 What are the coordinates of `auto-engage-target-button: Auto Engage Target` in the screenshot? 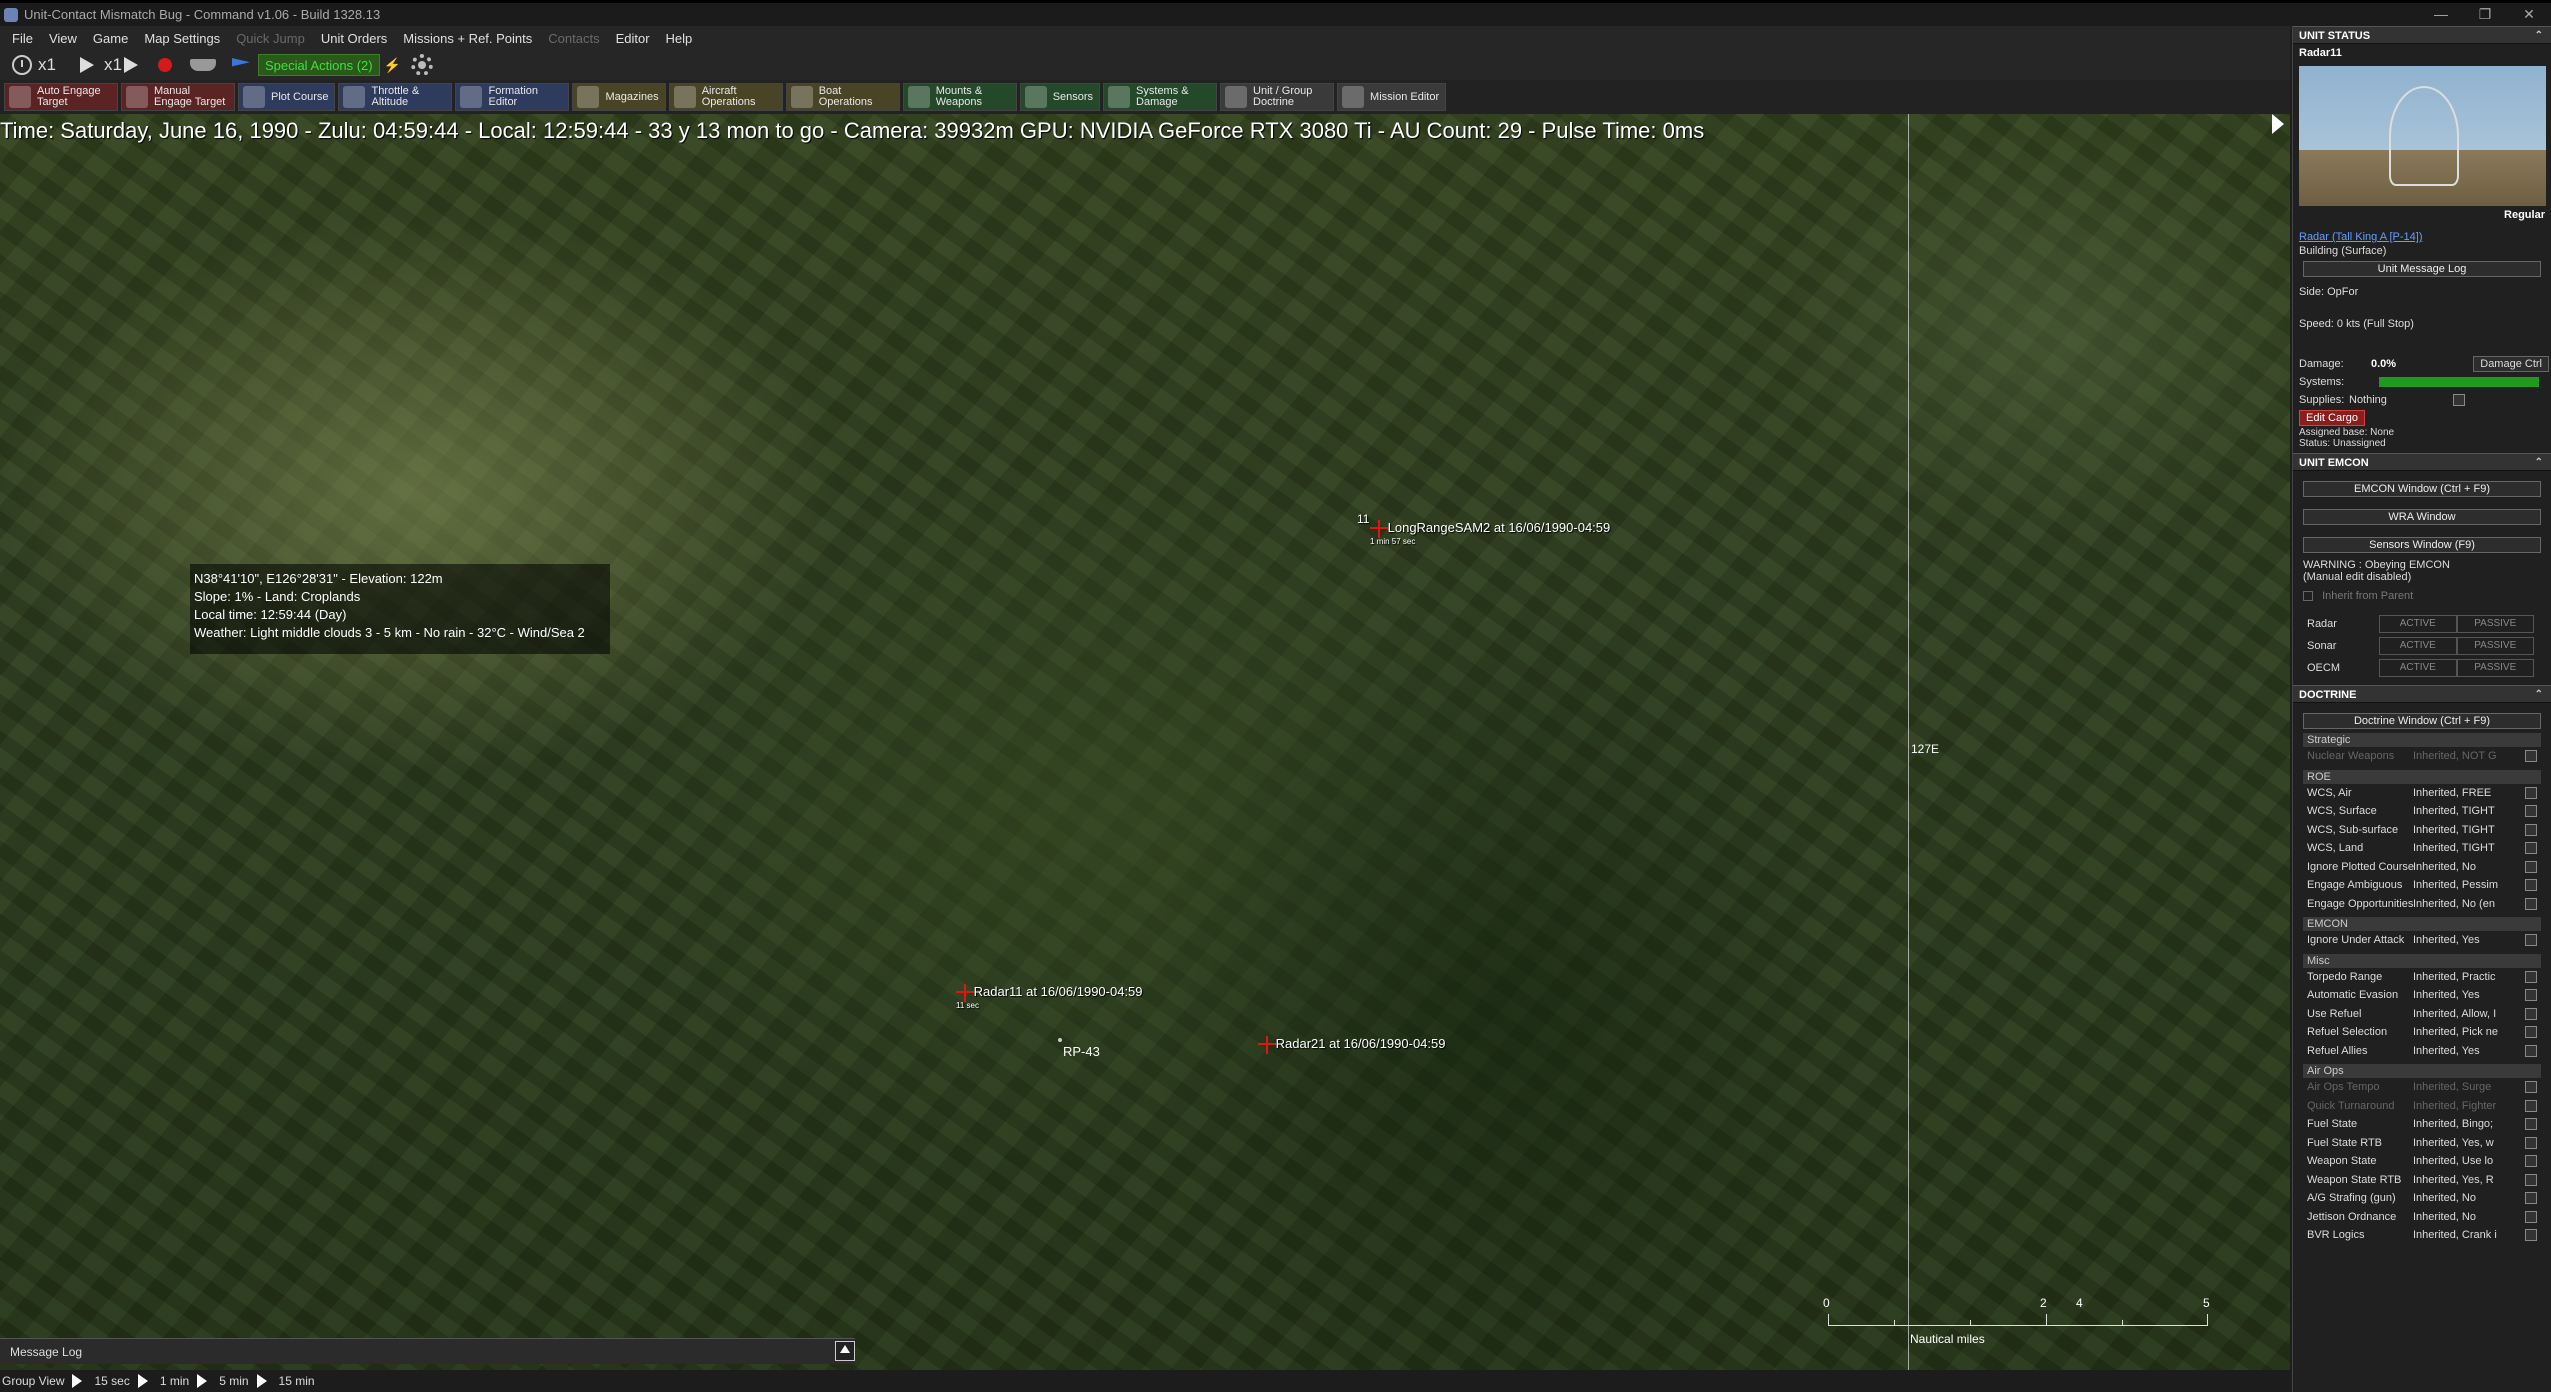 It's located at (61, 97).